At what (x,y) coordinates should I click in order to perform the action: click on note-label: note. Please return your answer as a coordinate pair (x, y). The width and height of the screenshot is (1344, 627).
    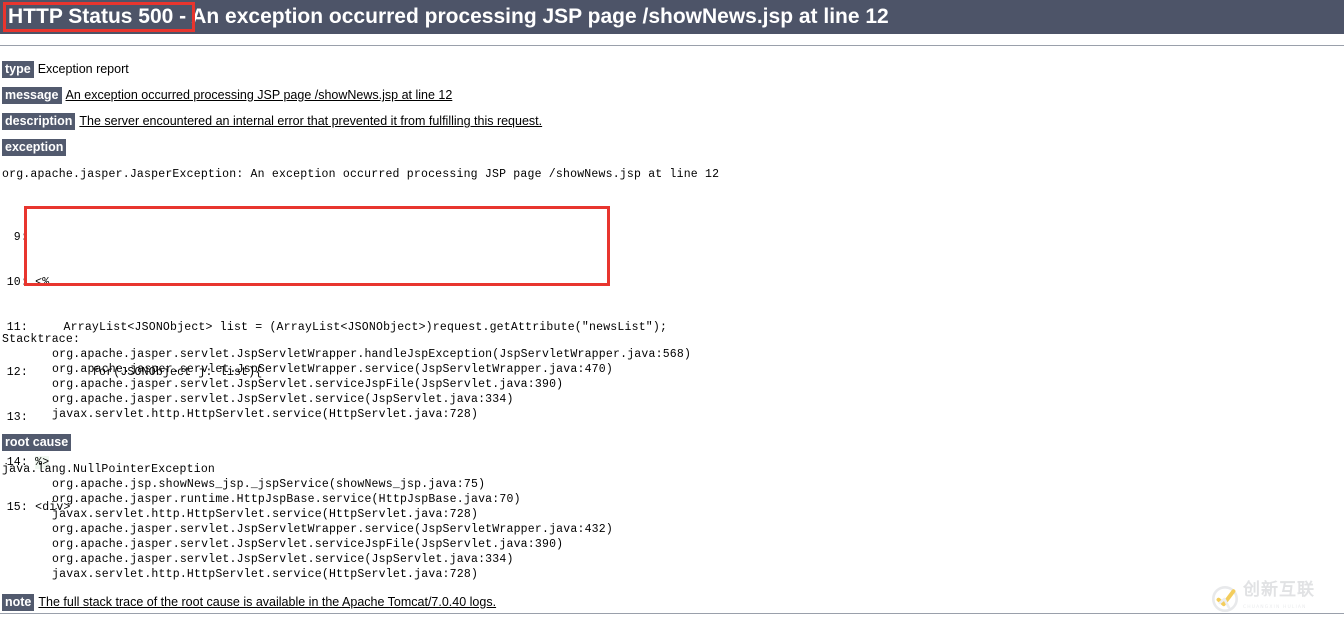
    Looking at the image, I should click on (18, 602).